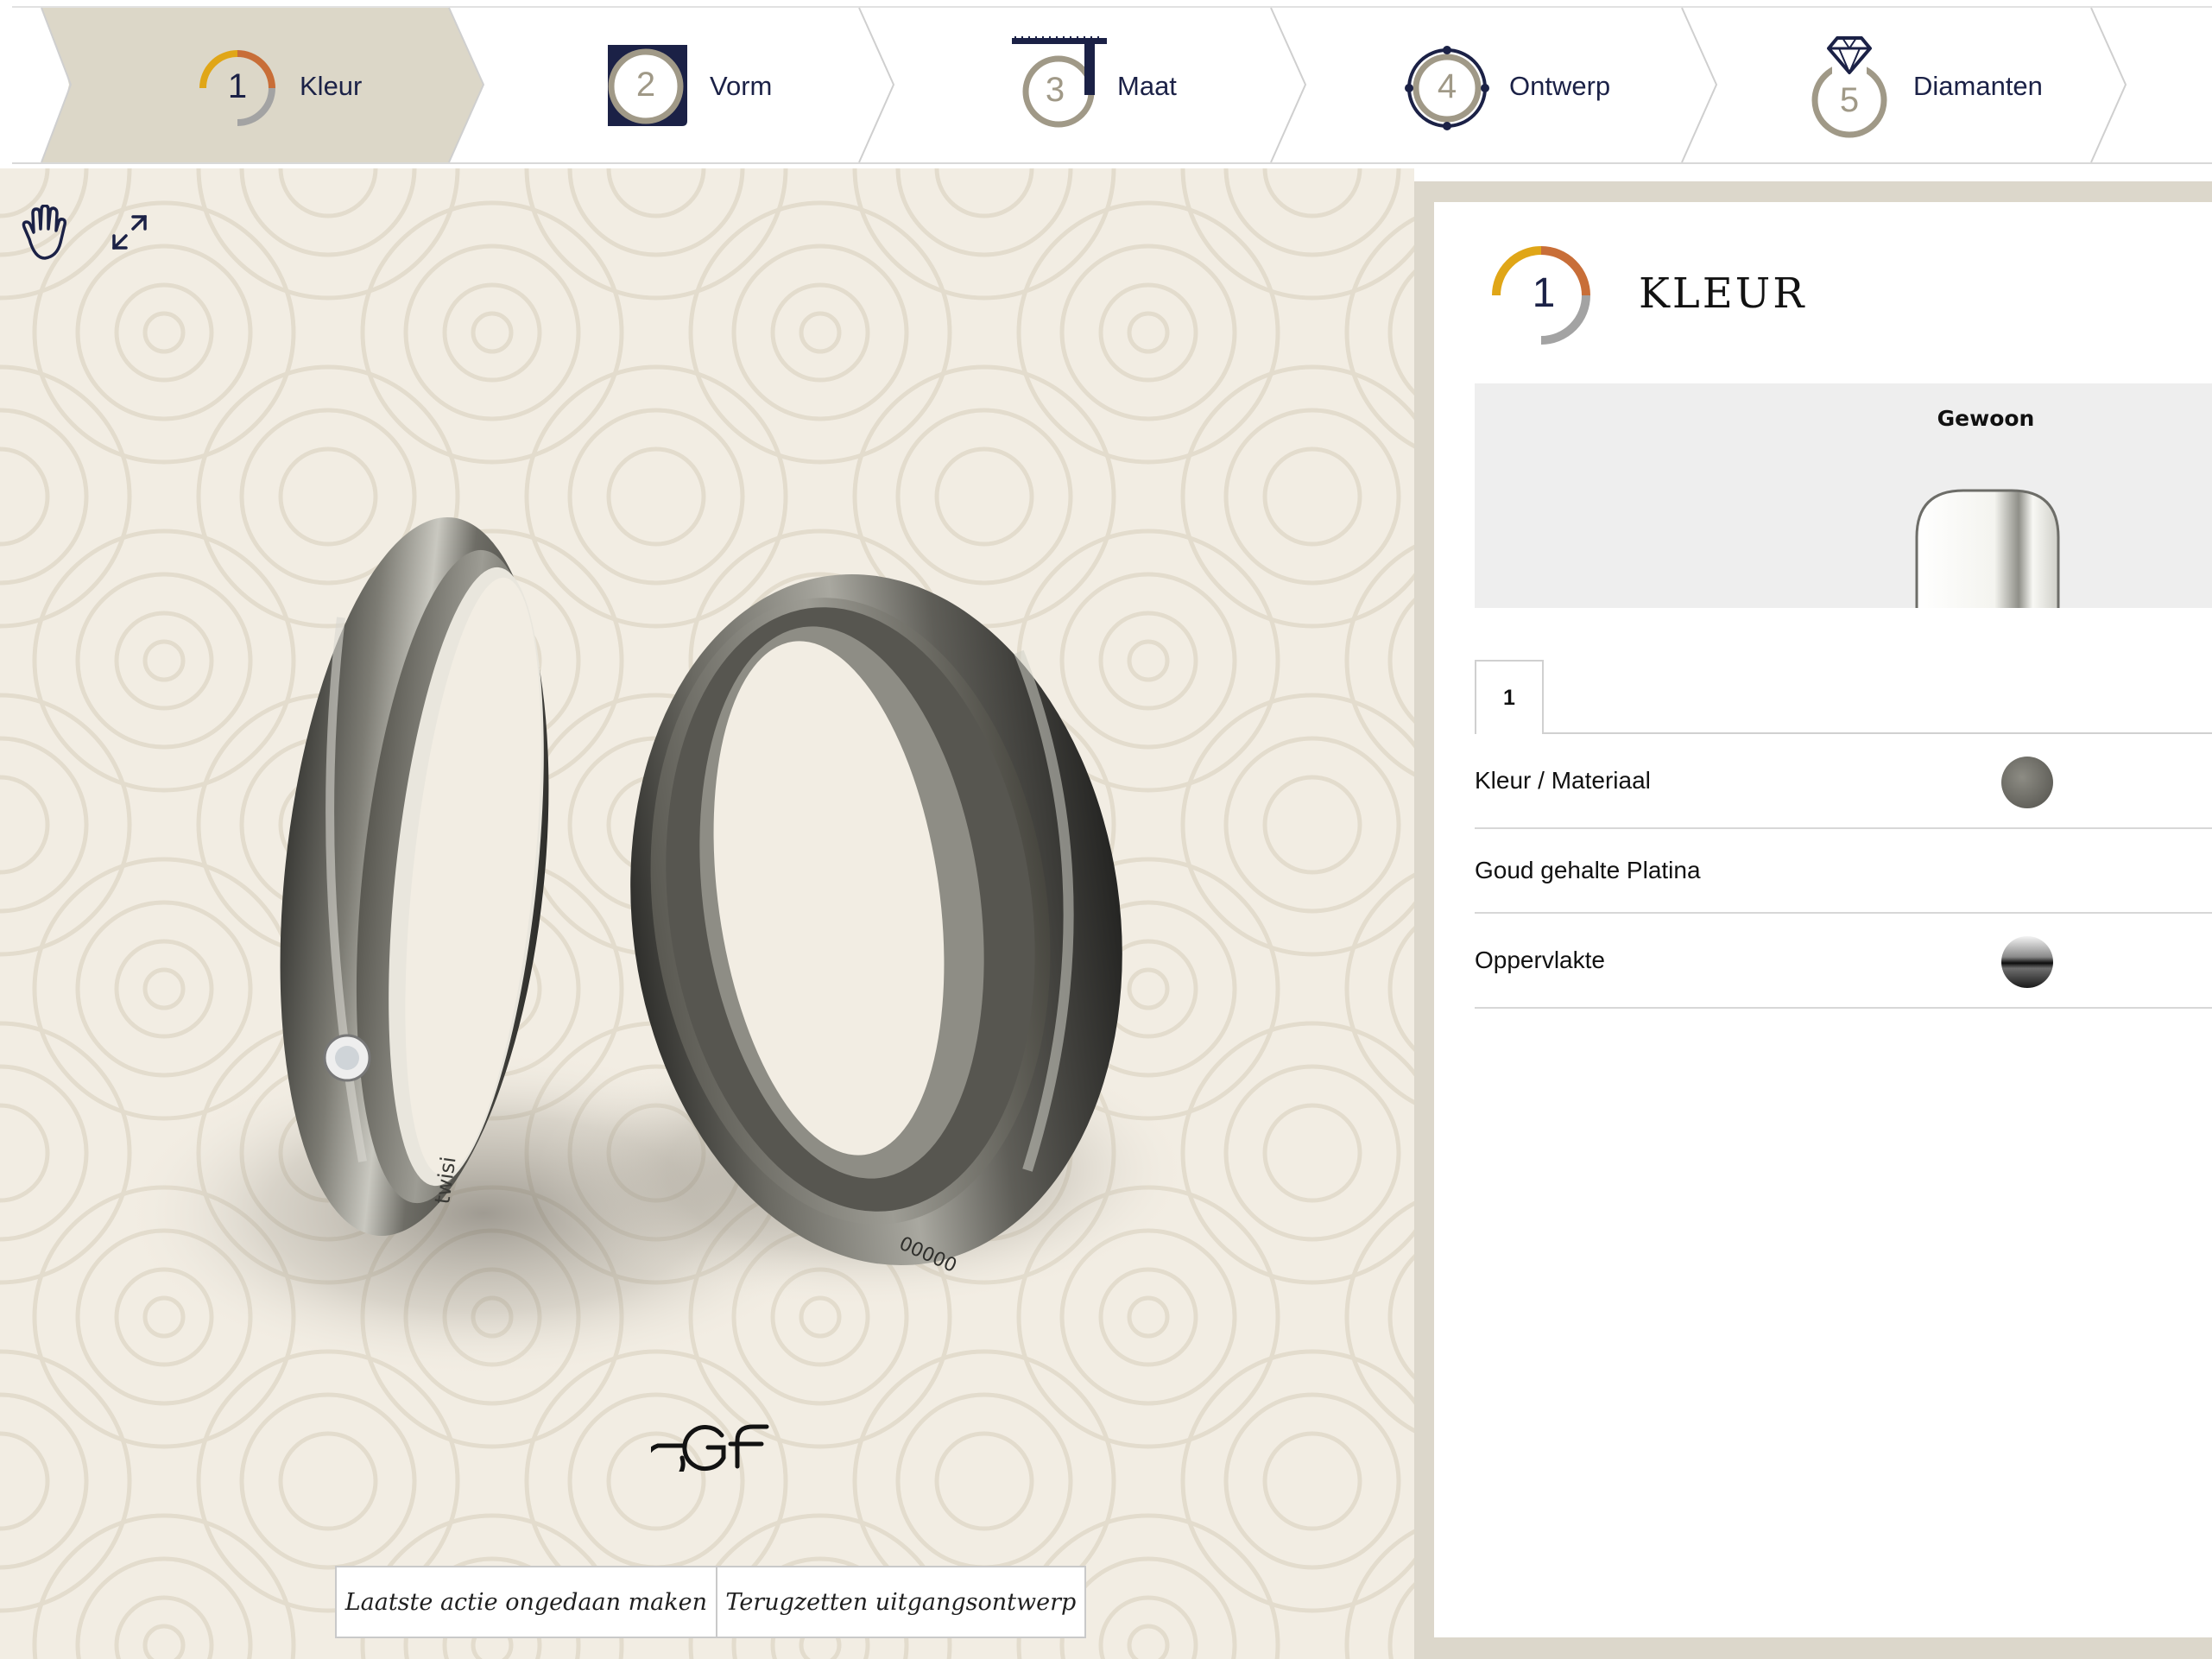 The height and width of the screenshot is (1659, 2212). What do you see at coordinates (1509, 697) in the screenshot?
I see `ring-tab-1: 1` at bounding box center [1509, 697].